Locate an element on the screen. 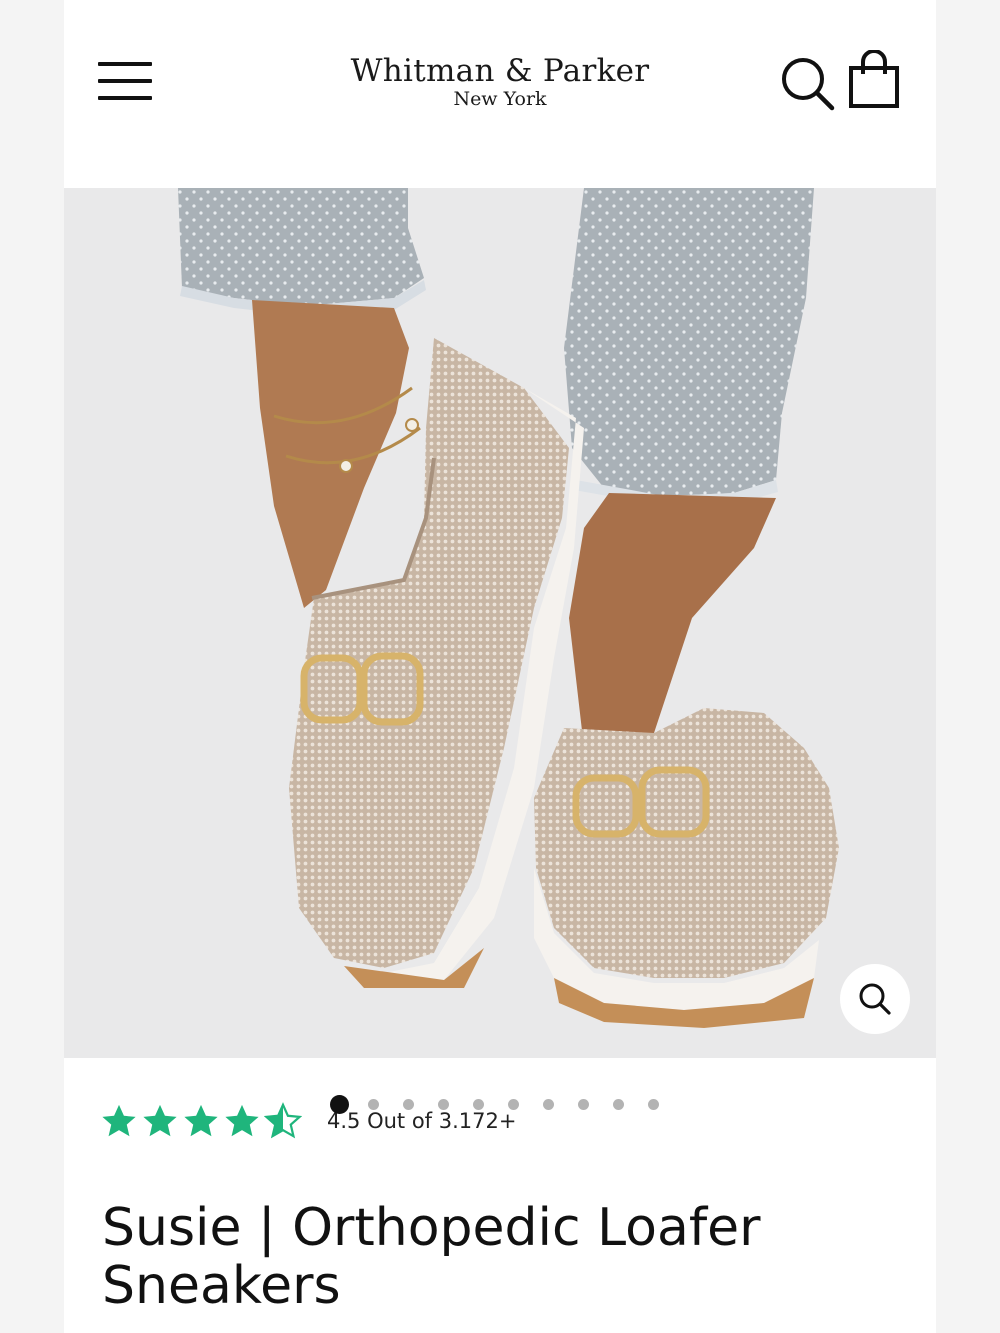  site-header: Whitman & Parker New York is located at coordinates (500, 94).